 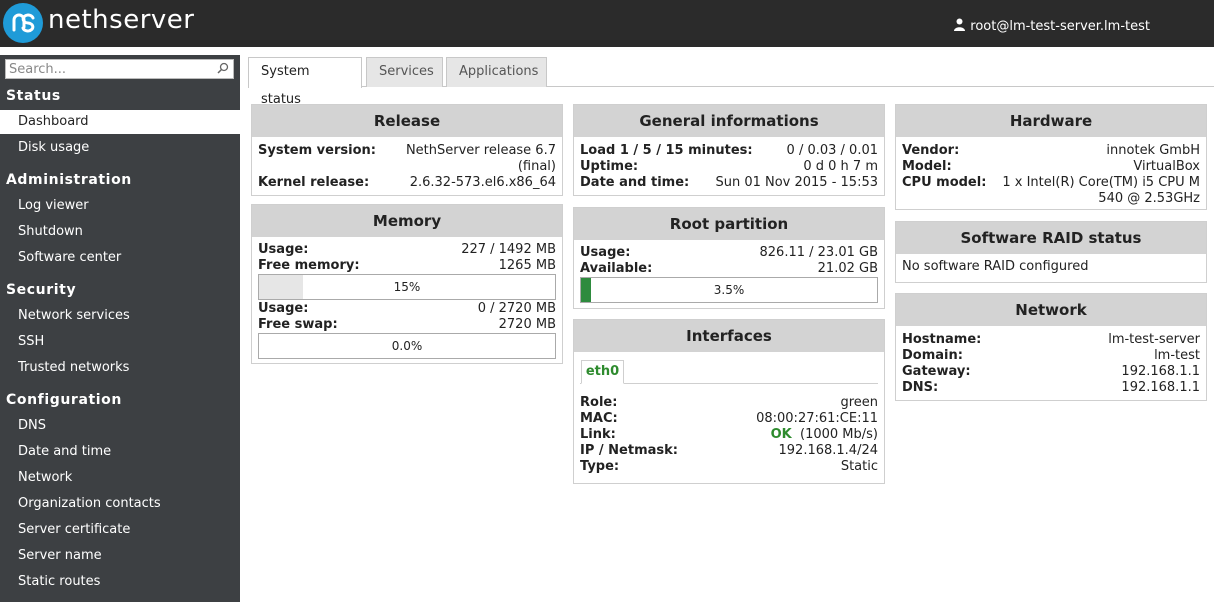 What do you see at coordinates (1153, 150) in the screenshot?
I see `vendor-value: innotek GmbH` at bounding box center [1153, 150].